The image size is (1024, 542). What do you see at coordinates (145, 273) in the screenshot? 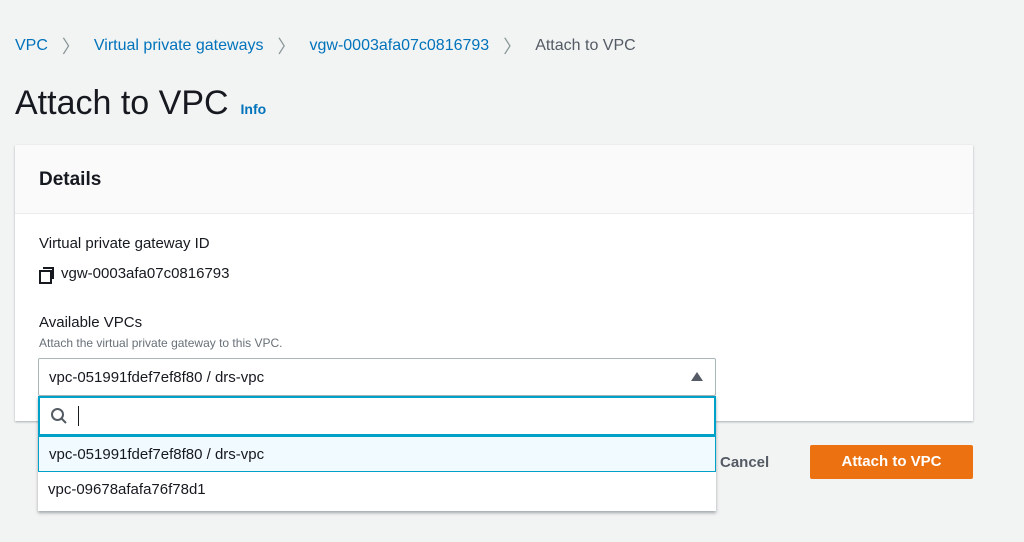
I see `gateway-id-text: vgw-0003afa07c0816793` at bounding box center [145, 273].